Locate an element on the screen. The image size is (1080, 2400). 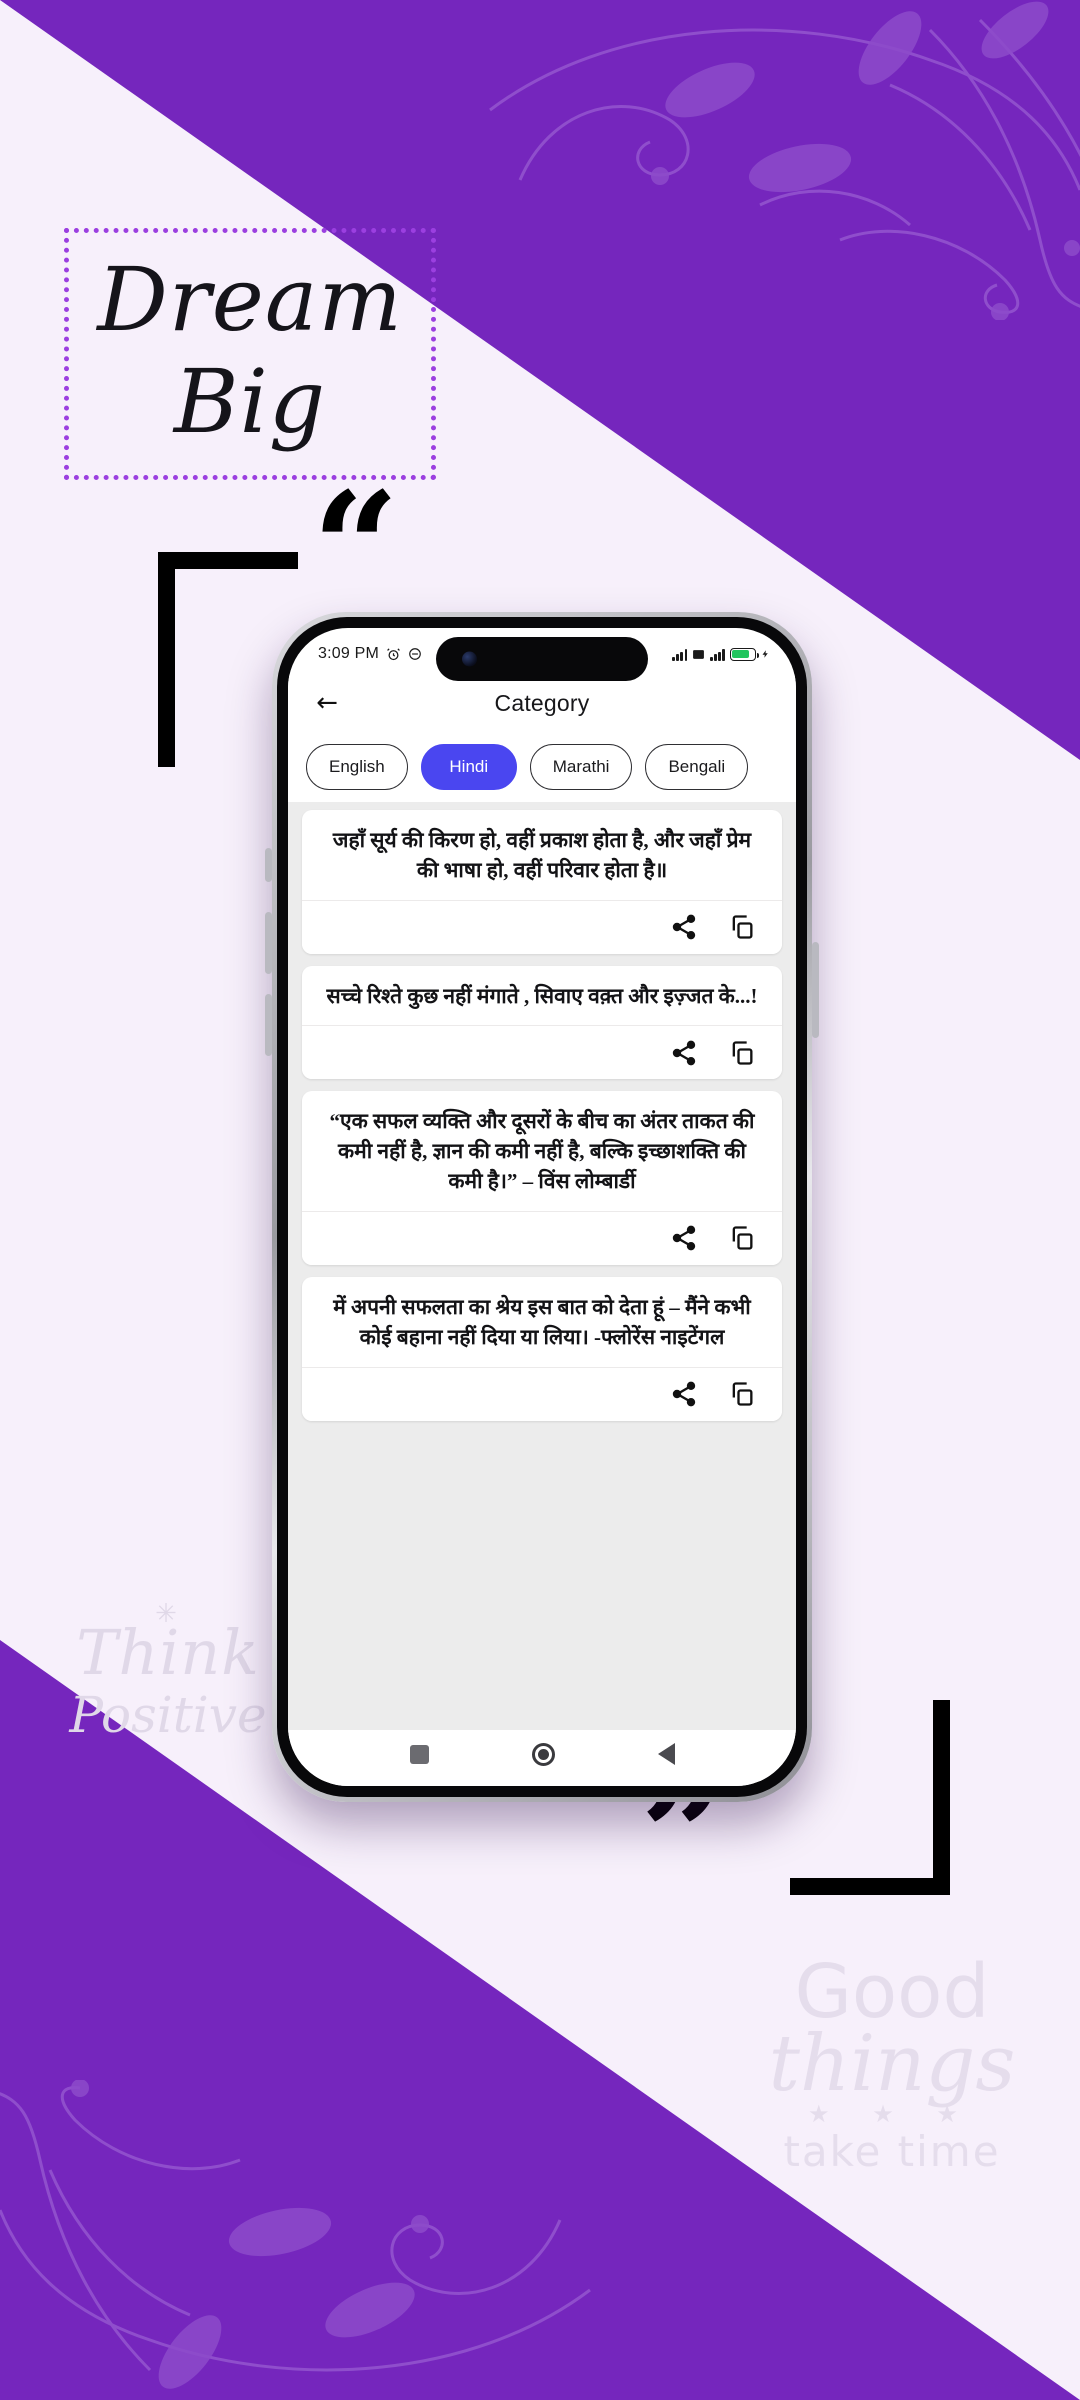
back-arrow-icon: ← is located at coordinates (327, 703).